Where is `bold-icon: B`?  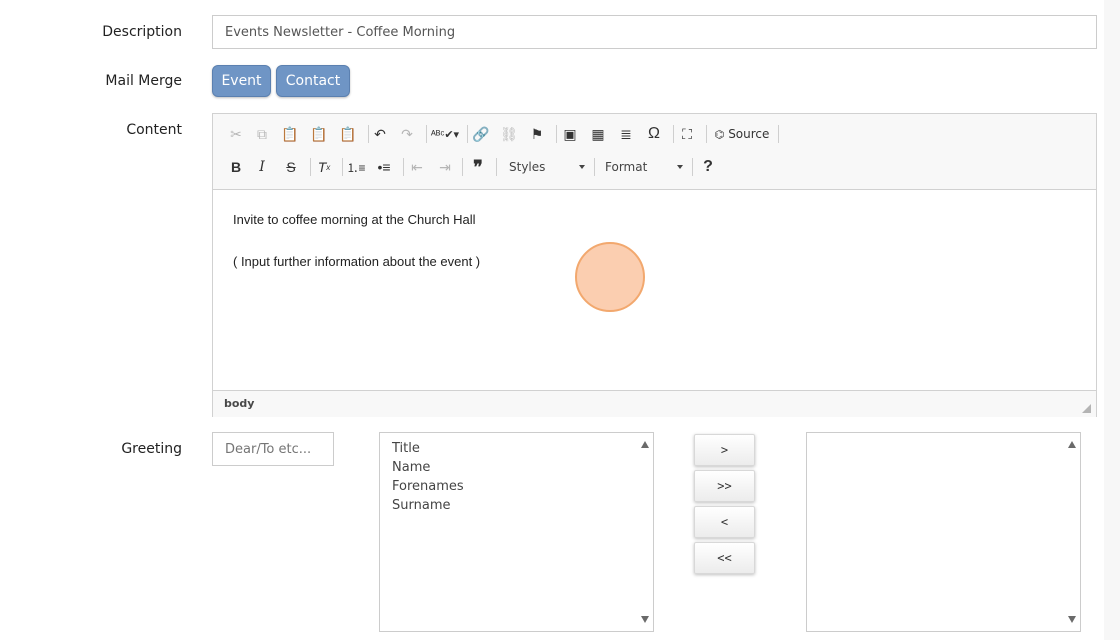
bold-icon: B is located at coordinates (236, 167).